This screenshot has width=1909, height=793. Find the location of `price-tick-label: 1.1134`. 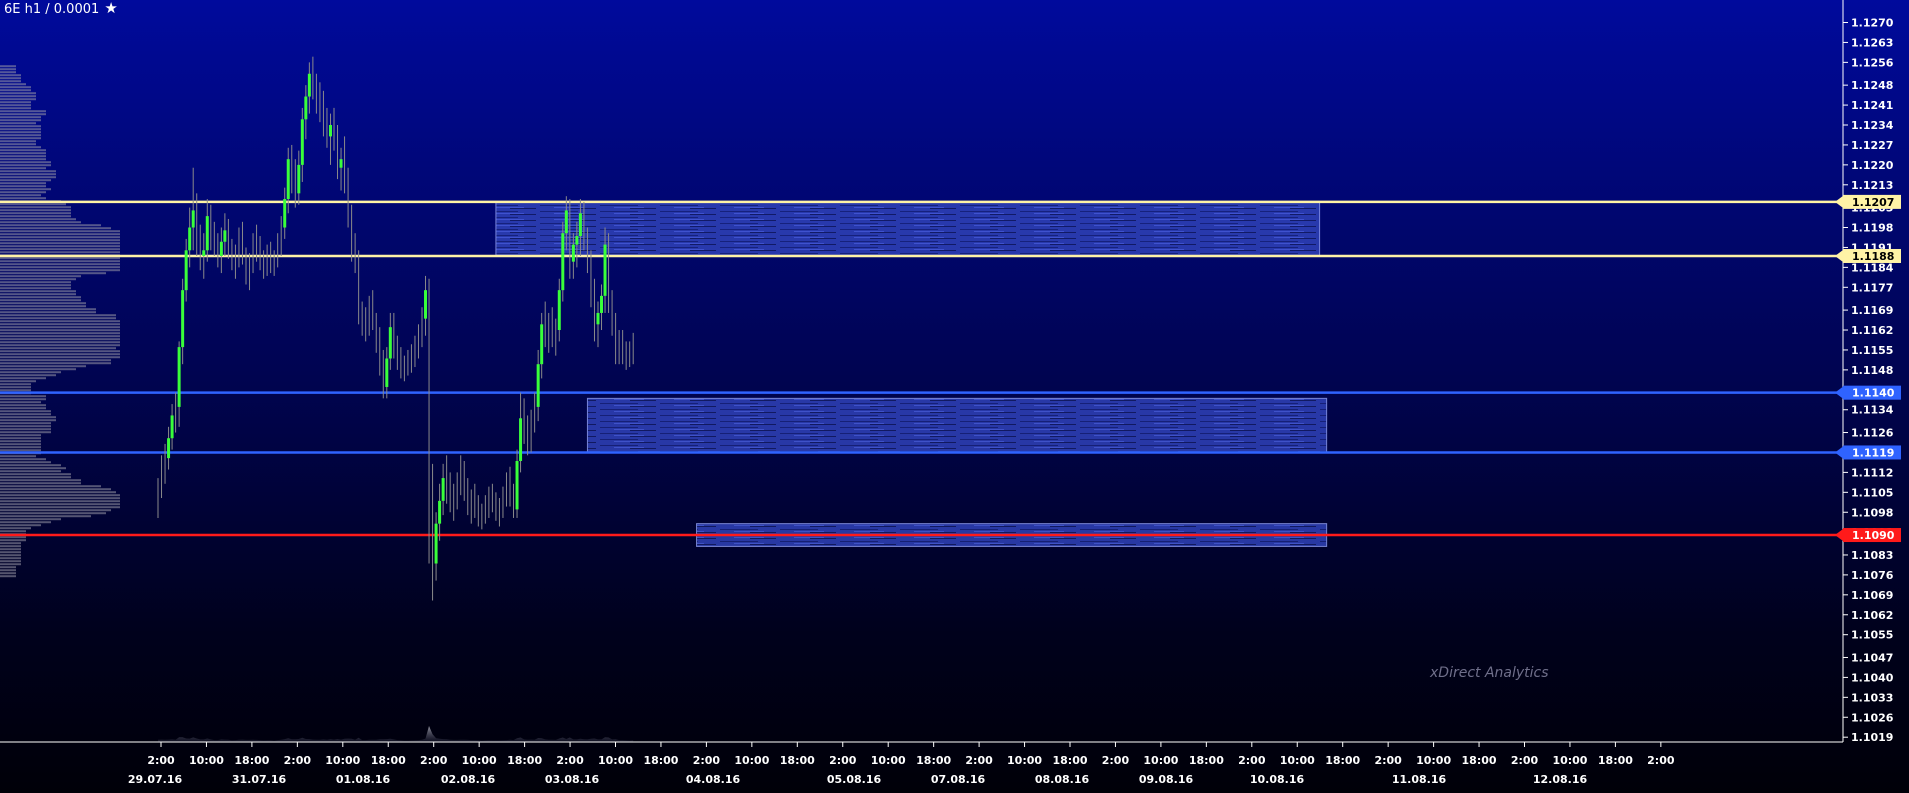

price-tick-label: 1.1134 is located at coordinates (1872, 410).